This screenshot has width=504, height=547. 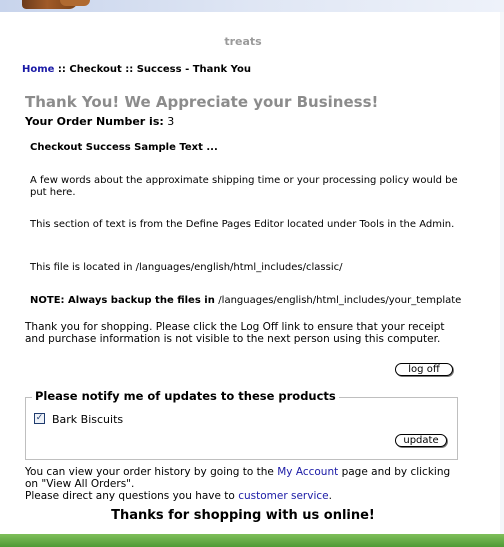 What do you see at coordinates (95, 69) in the screenshot?
I see `breadcrumb-checkout: Checkout` at bounding box center [95, 69].